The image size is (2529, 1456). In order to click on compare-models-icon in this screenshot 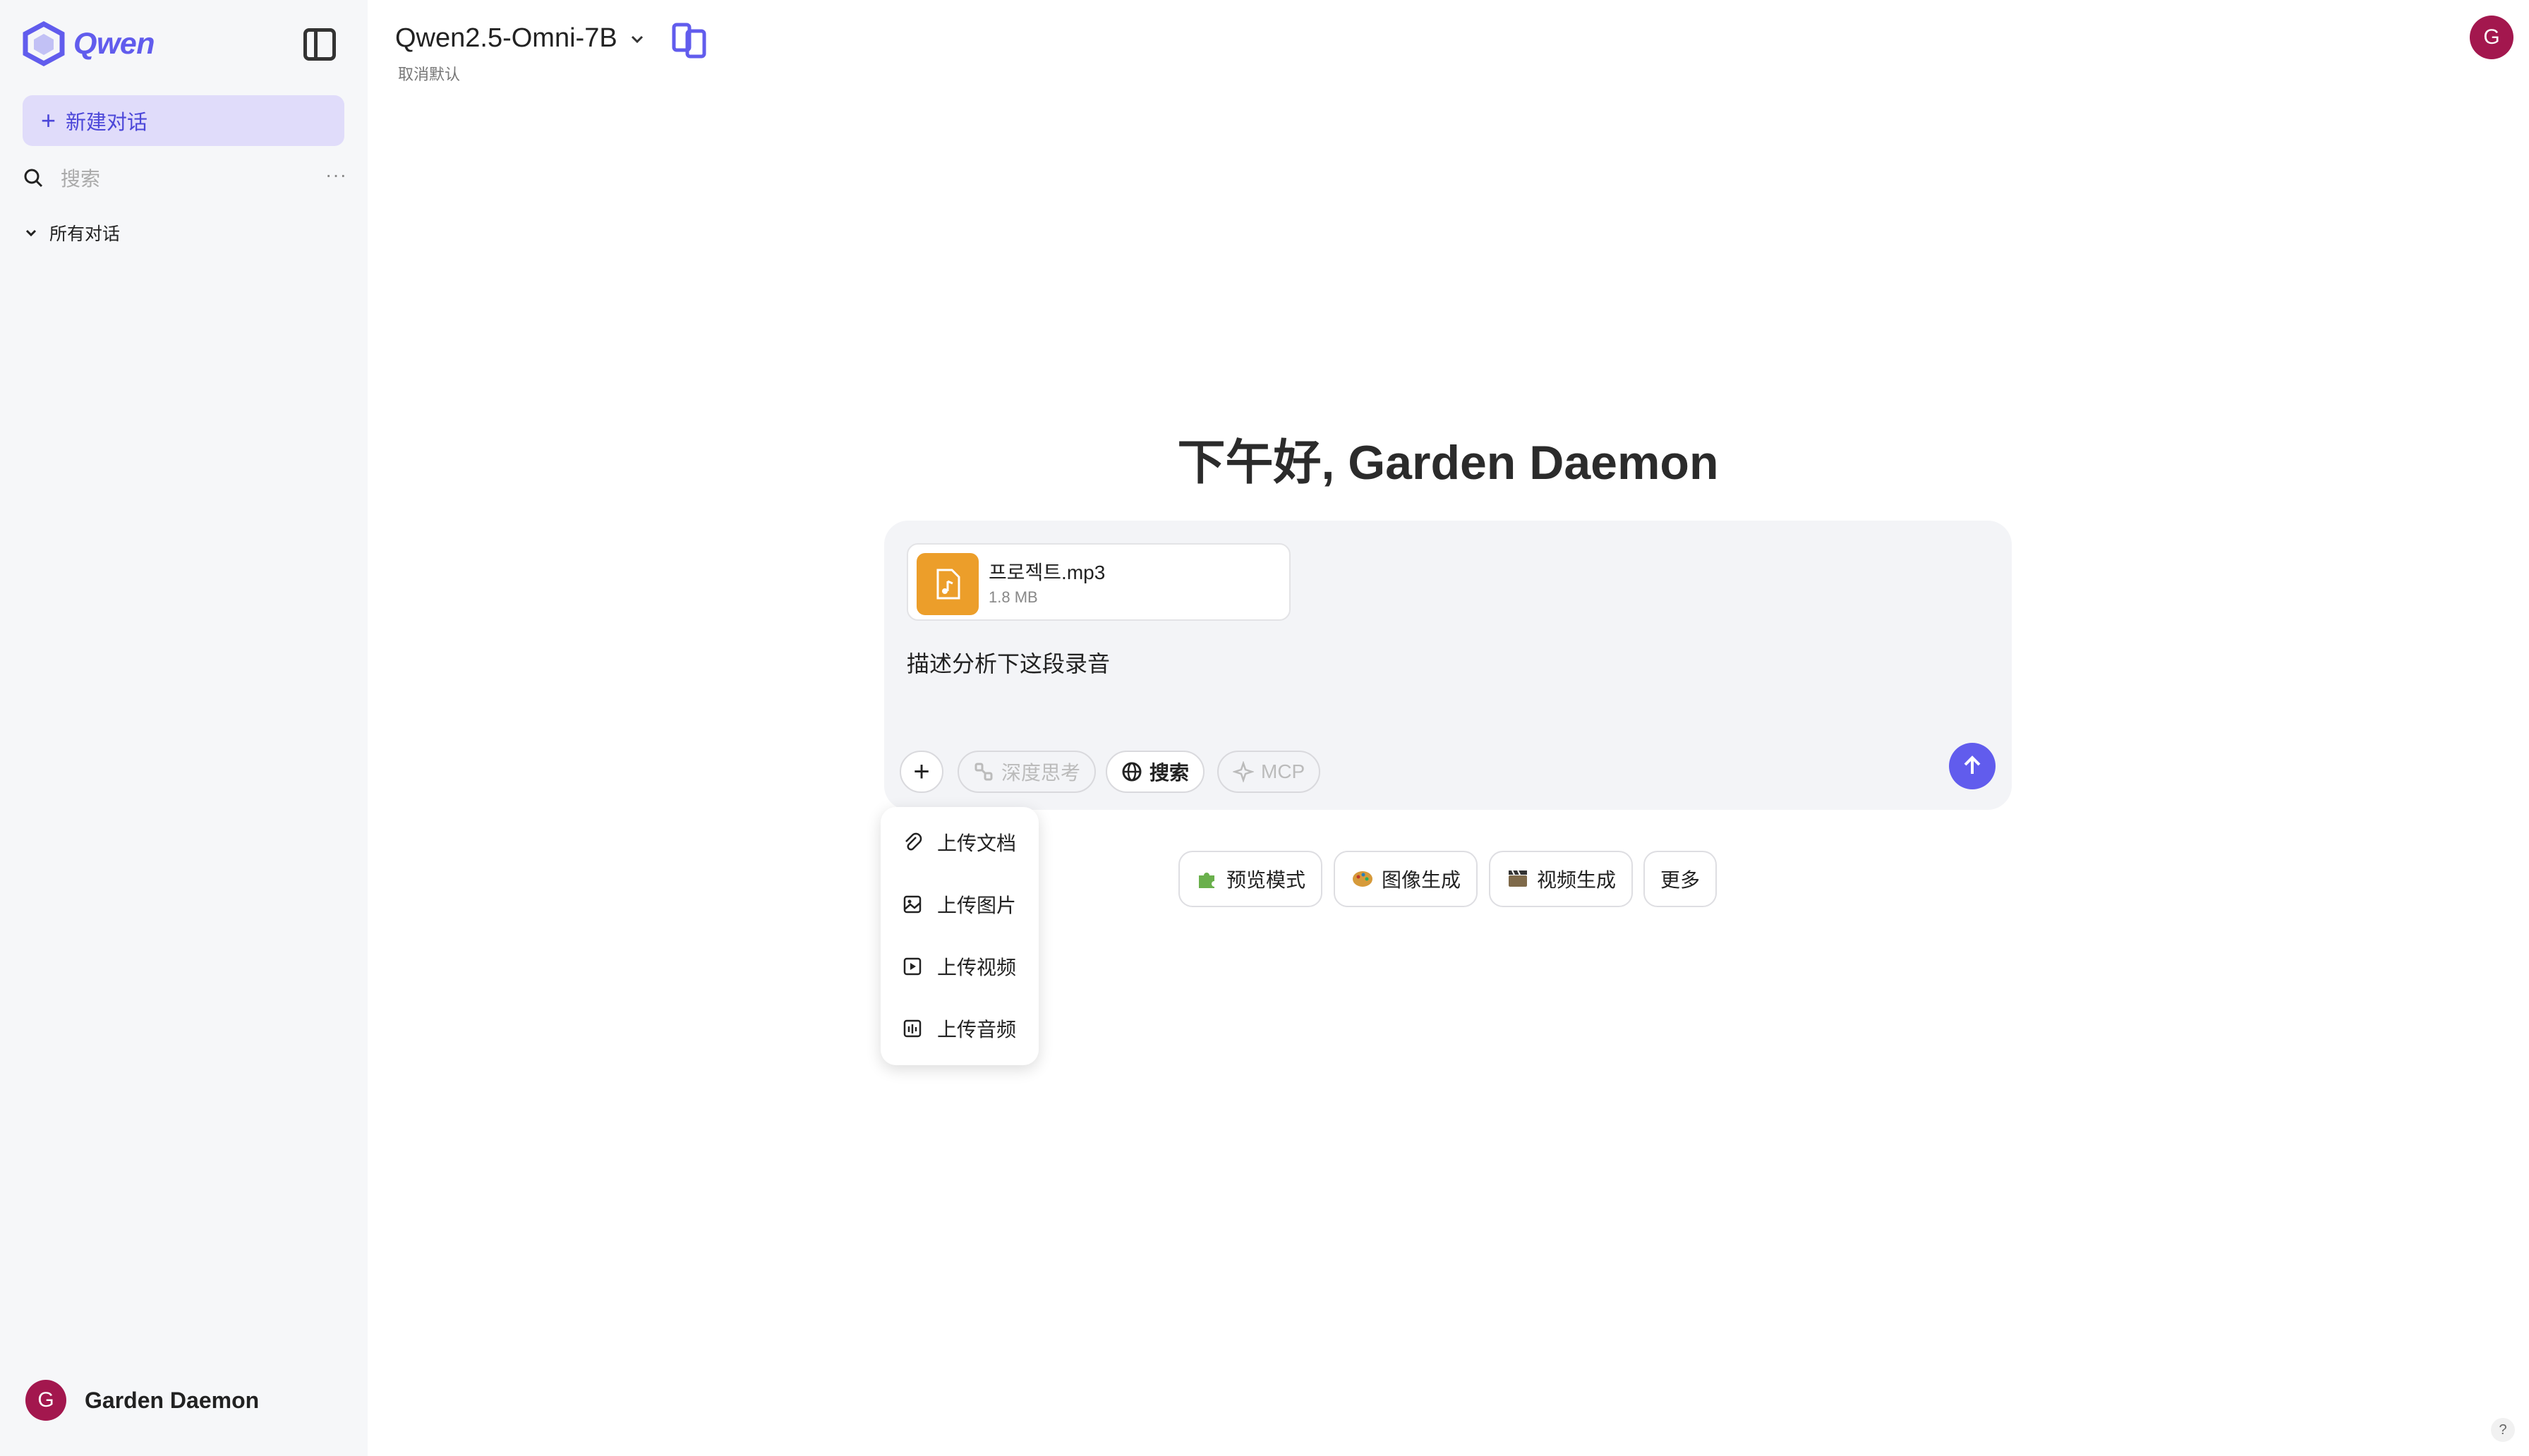, I will do `click(689, 40)`.